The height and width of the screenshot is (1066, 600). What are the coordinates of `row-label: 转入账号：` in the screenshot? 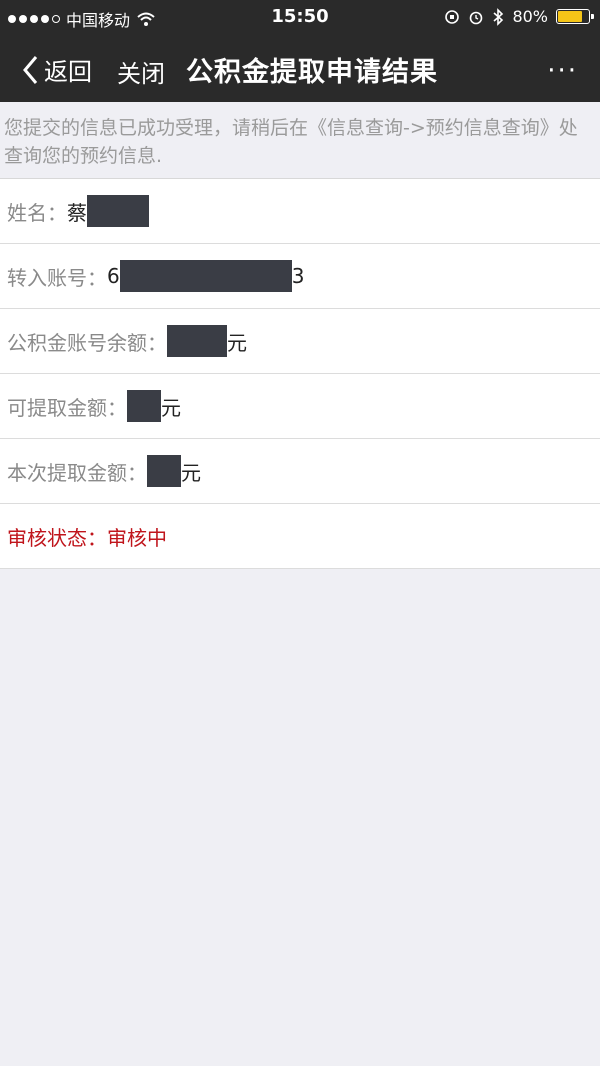 It's located at (57, 277).